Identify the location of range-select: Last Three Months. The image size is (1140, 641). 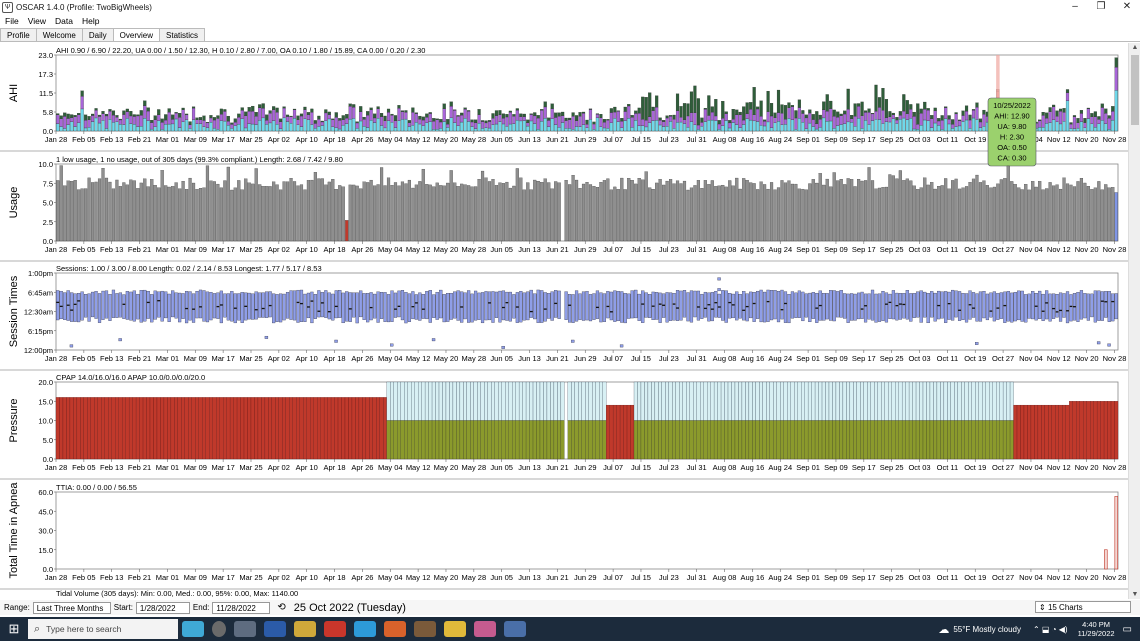
(71, 607).